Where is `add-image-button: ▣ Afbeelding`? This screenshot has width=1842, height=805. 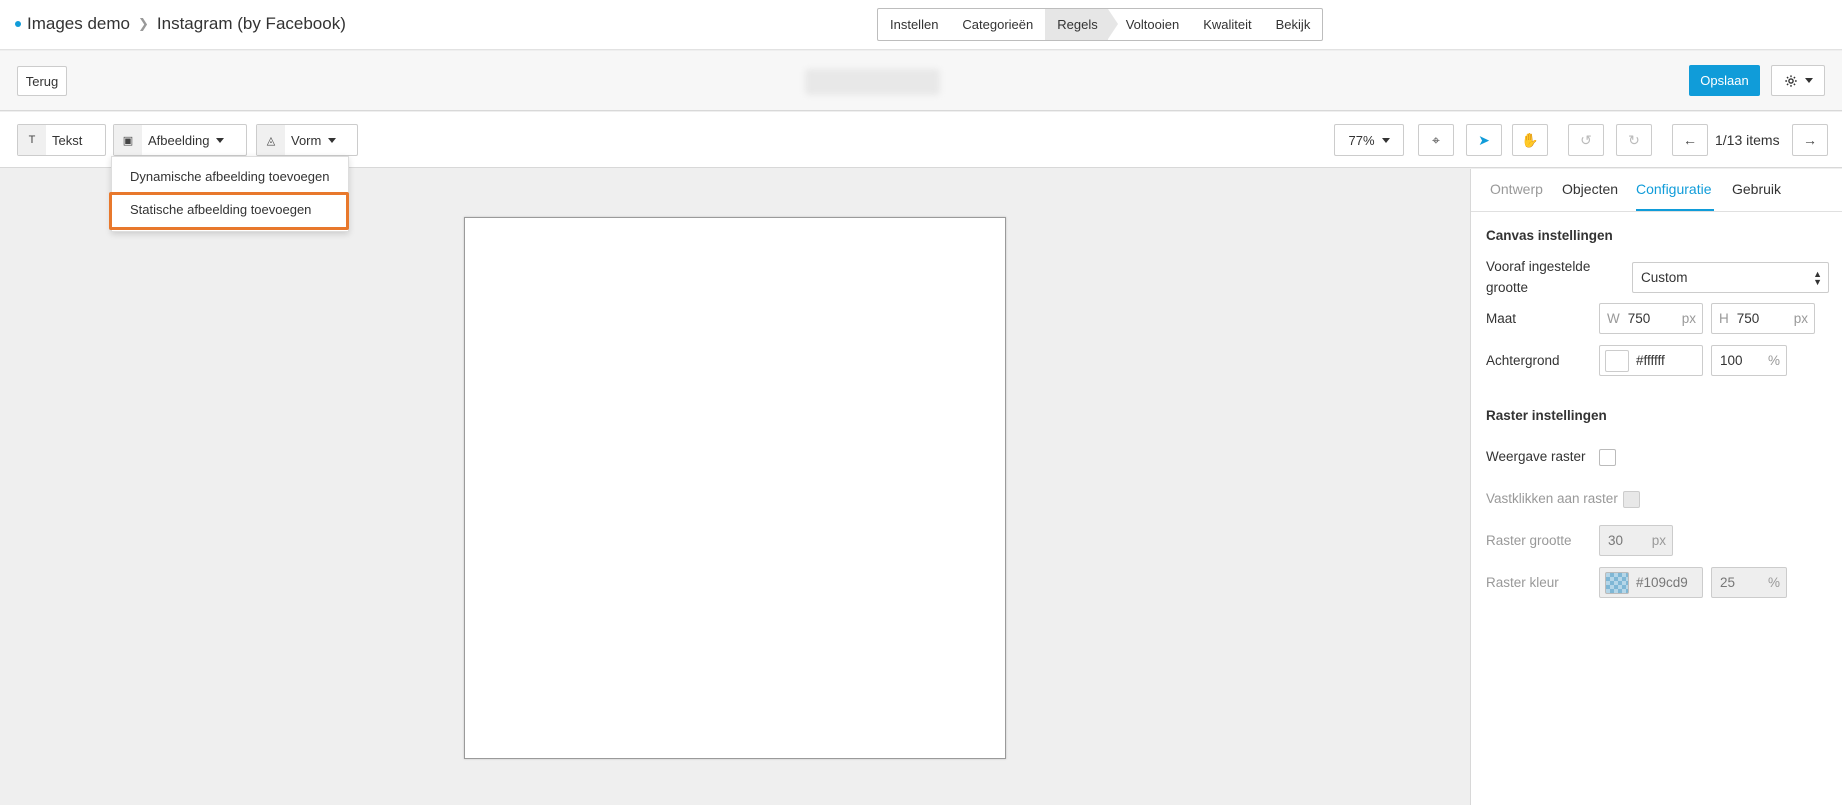 add-image-button: ▣ Afbeelding is located at coordinates (180, 140).